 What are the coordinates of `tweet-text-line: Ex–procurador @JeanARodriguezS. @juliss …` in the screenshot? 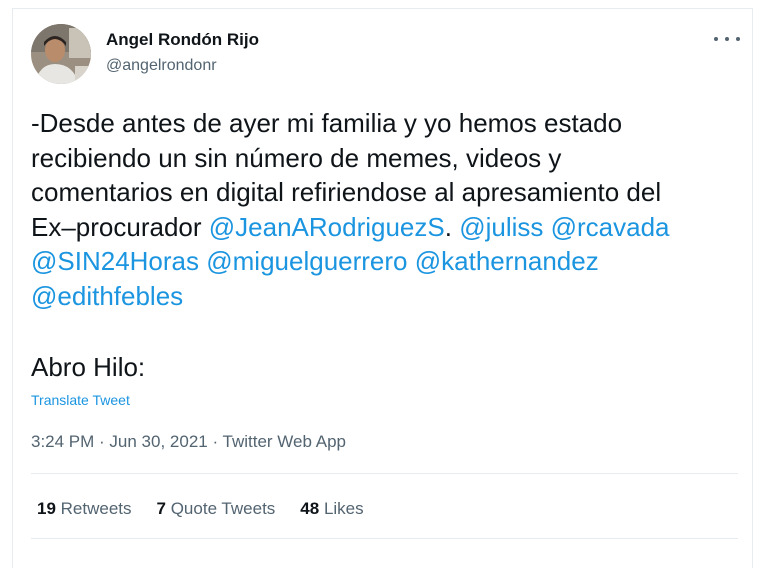 It's located at (391, 227).